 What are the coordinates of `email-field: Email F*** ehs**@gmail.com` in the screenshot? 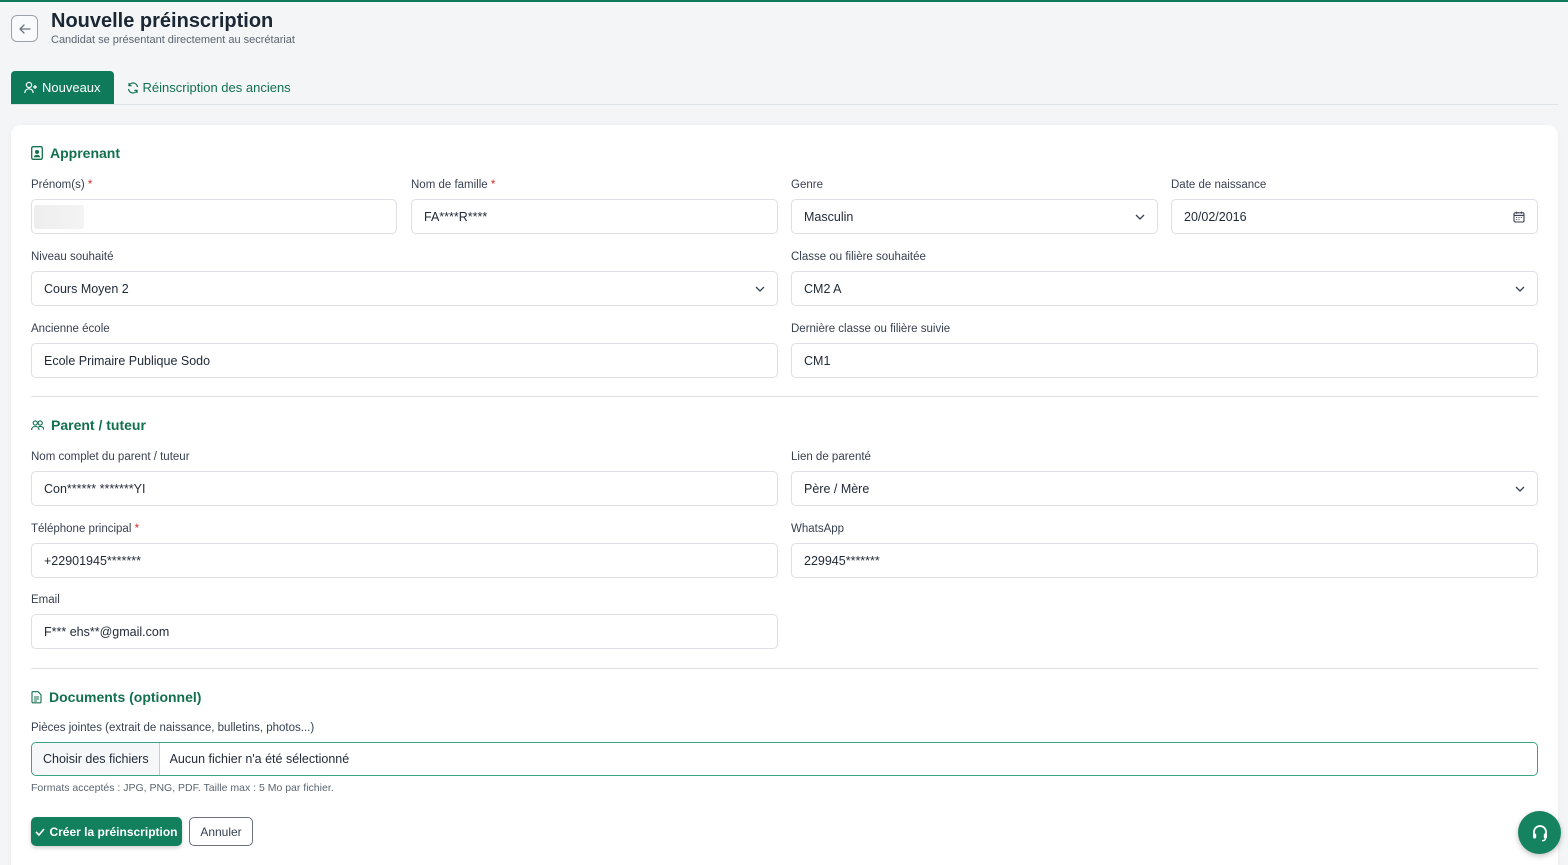 It's located at (404, 621).